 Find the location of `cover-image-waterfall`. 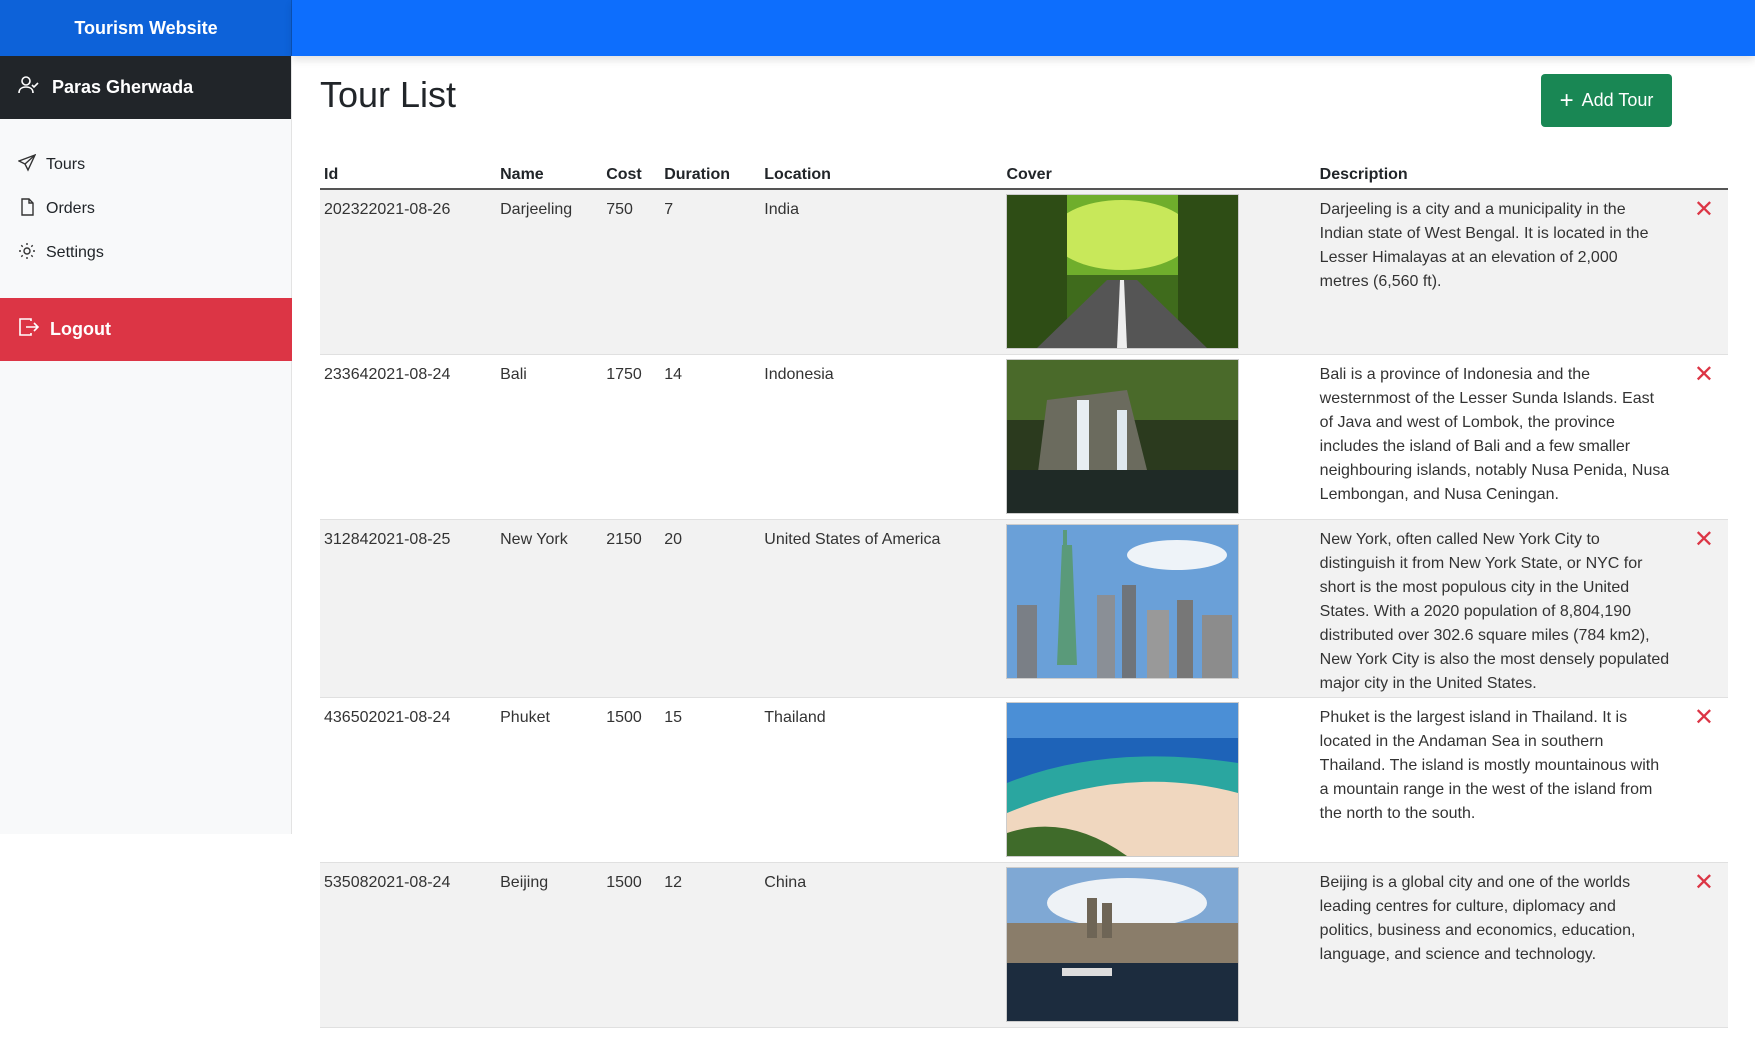

cover-image-waterfall is located at coordinates (1123, 436).